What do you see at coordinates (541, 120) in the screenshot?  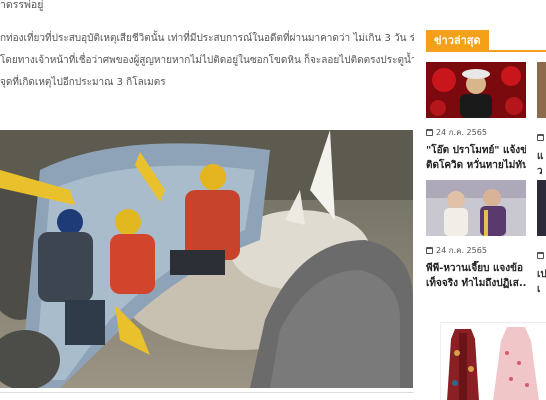 I see `news-card-partial: แ ว` at bounding box center [541, 120].